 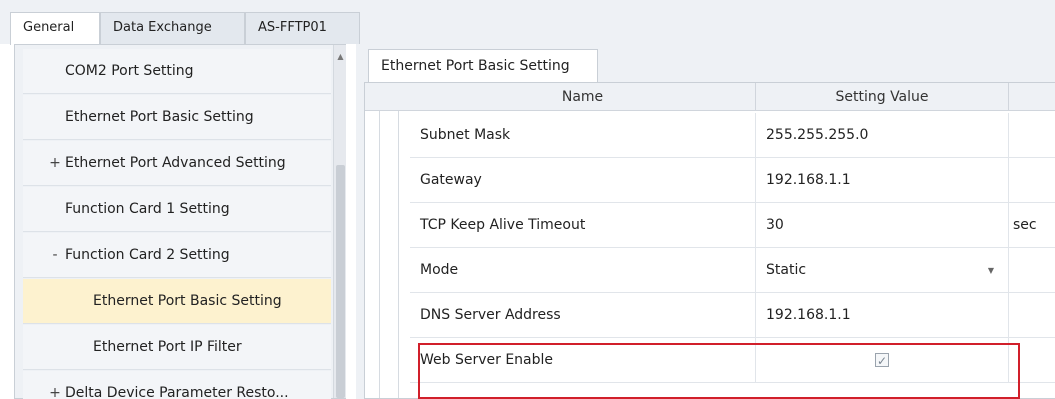 I want to click on tree-item-function-card-1-setting: Function Card 1 Setting, so click(x=177, y=209).